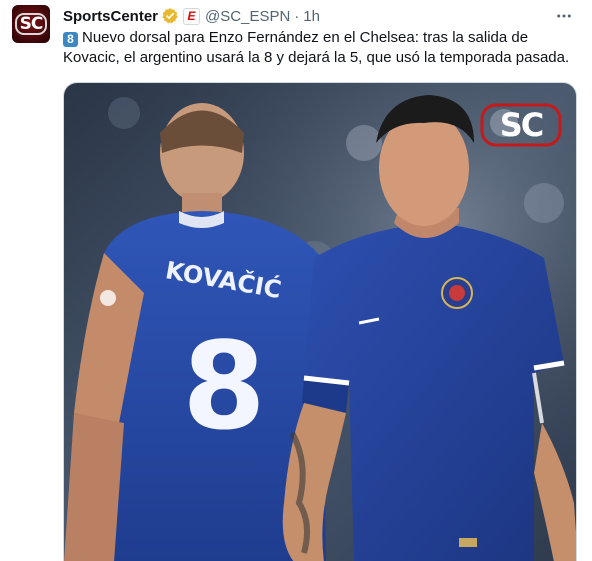  Describe the element at coordinates (521, 125) in the screenshot. I see `sc-watermark: SC` at that location.